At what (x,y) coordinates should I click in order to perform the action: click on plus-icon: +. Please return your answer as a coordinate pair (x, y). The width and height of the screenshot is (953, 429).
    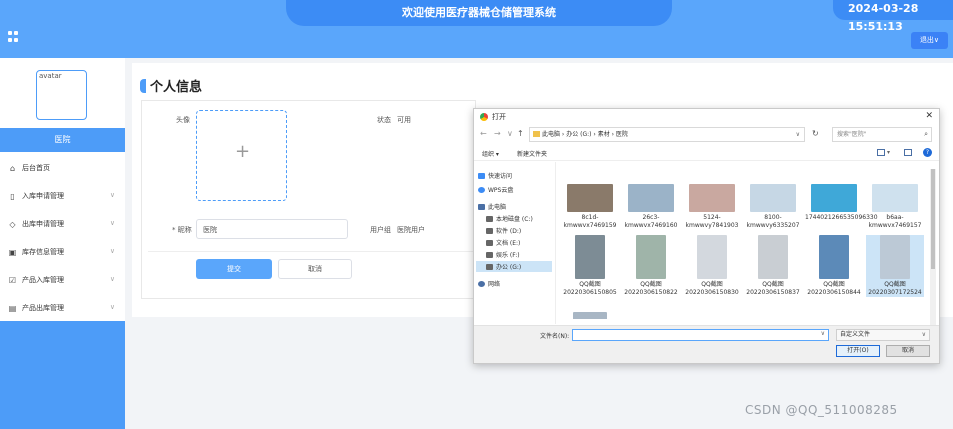
    Looking at the image, I should click on (243, 151).